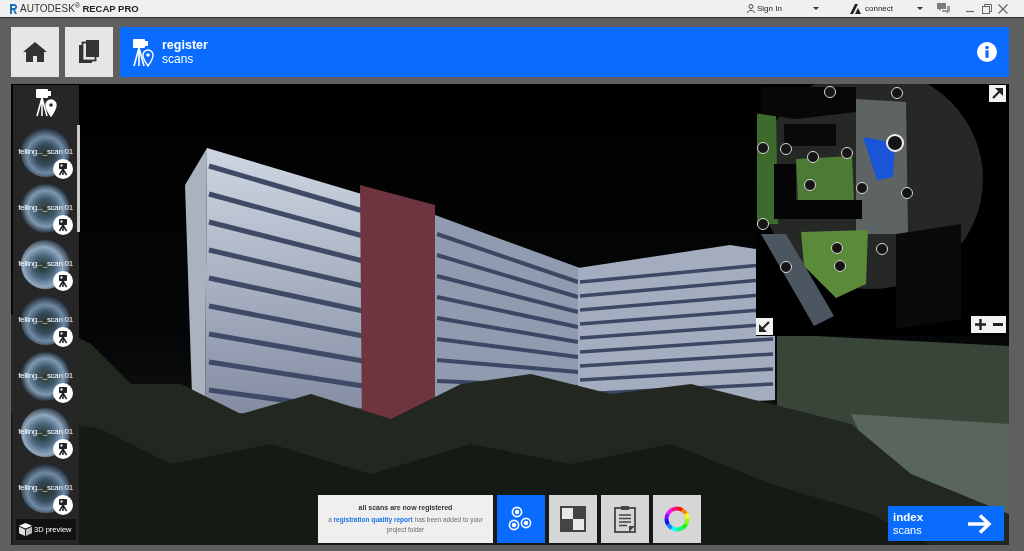  What do you see at coordinates (50, 8) in the screenshot?
I see `brand-name: AUTODESK$^{®}$` at bounding box center [50, 8].